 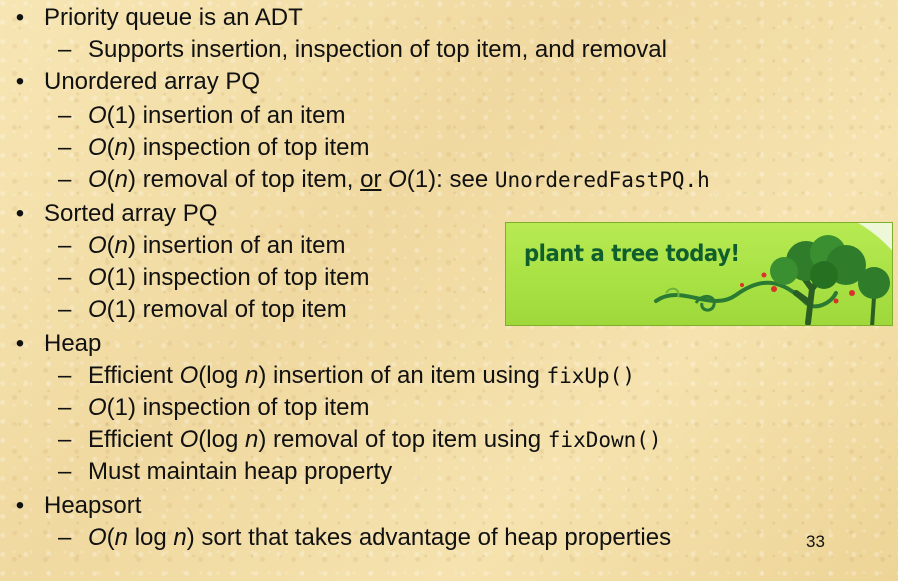 I want to click on bullet-text: Unordered array PQ, so click(x=152, y=81).